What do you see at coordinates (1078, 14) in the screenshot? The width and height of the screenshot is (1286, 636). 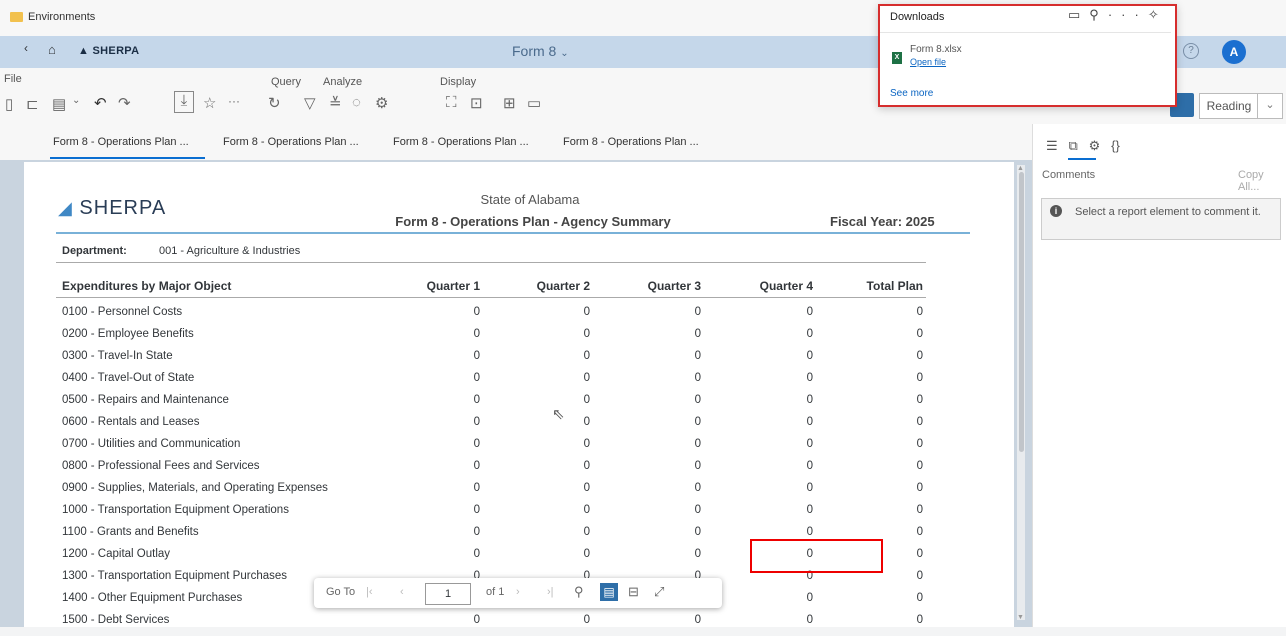 I see `folder-icon: ▭` at bounding box center [1078, 14].